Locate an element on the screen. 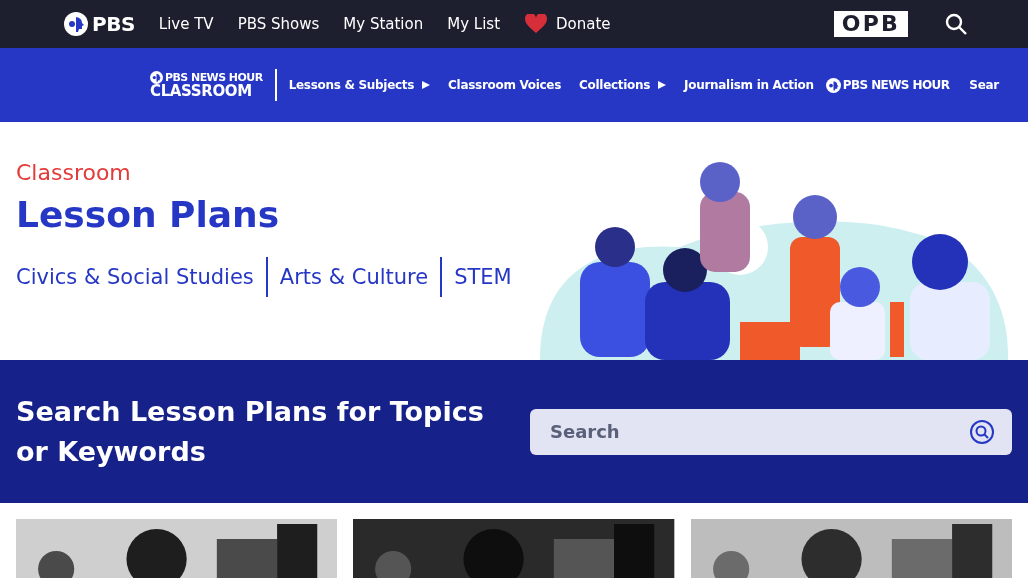 Image resolution: width=1028 pixels, height=578 pixels. category-link: Arts & Culture is located at coordinates (347, 277).